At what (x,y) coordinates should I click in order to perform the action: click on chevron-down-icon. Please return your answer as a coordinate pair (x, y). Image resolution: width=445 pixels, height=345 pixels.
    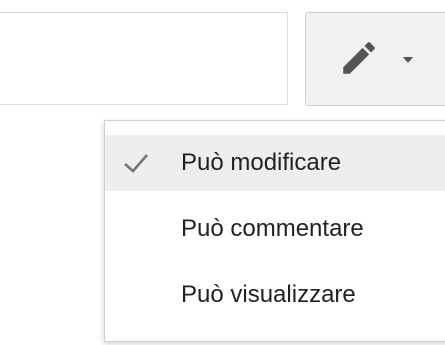
    Looking at the image, I should click on (408, 60).